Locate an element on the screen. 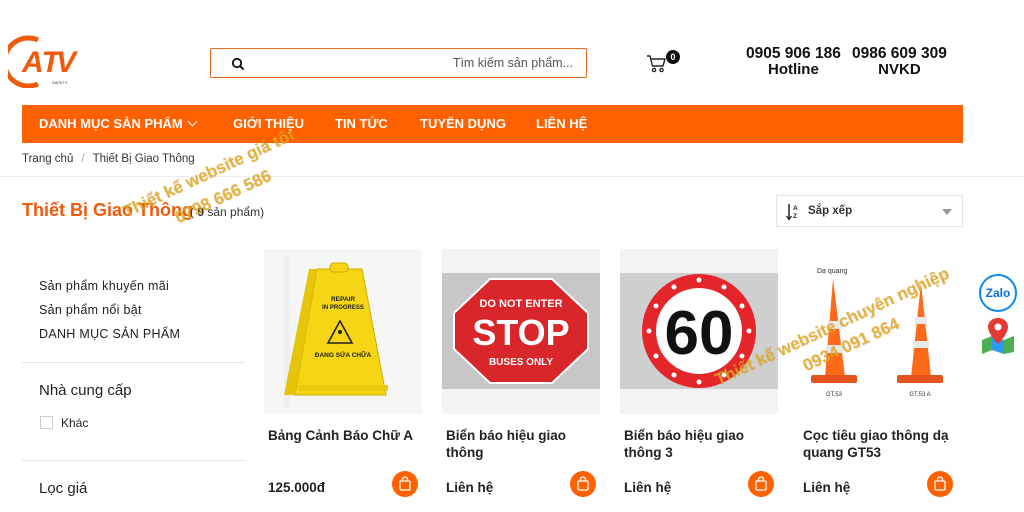 This screenshot has width=1024, height=512. product-count: ( 9 sản phẩm) is located at coordinates (227, 212).